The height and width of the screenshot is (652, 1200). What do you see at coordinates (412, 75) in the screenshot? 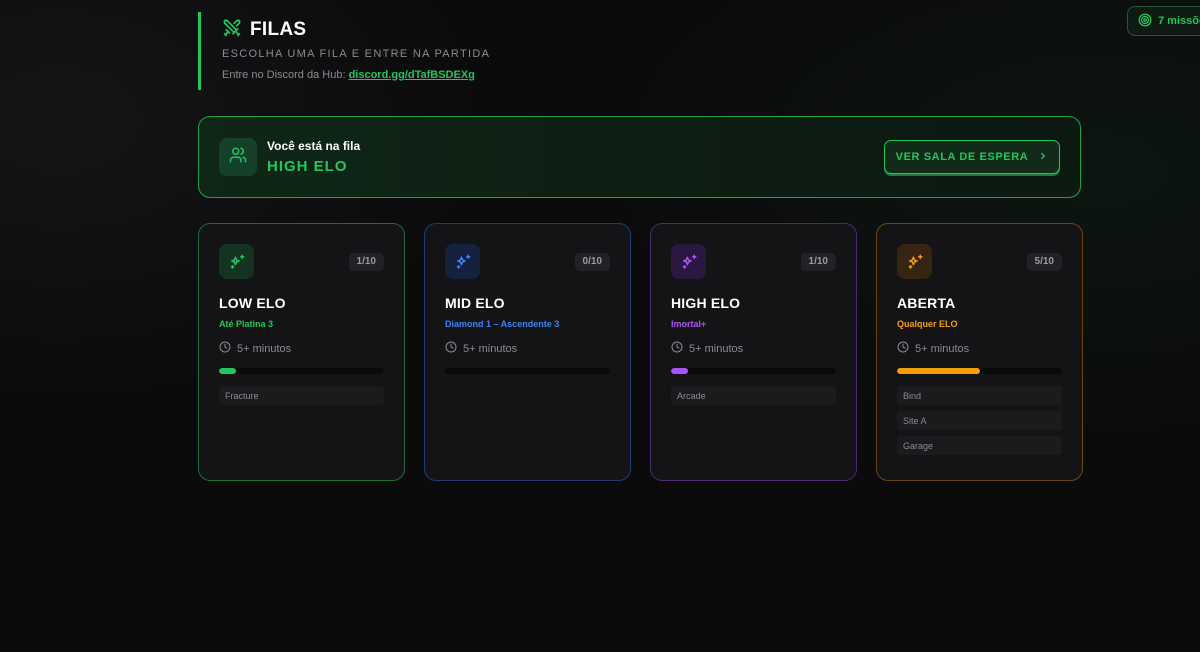
I see `discord-link: discord.gg/dTafBSDEXg` at bounding box center [412, 75].